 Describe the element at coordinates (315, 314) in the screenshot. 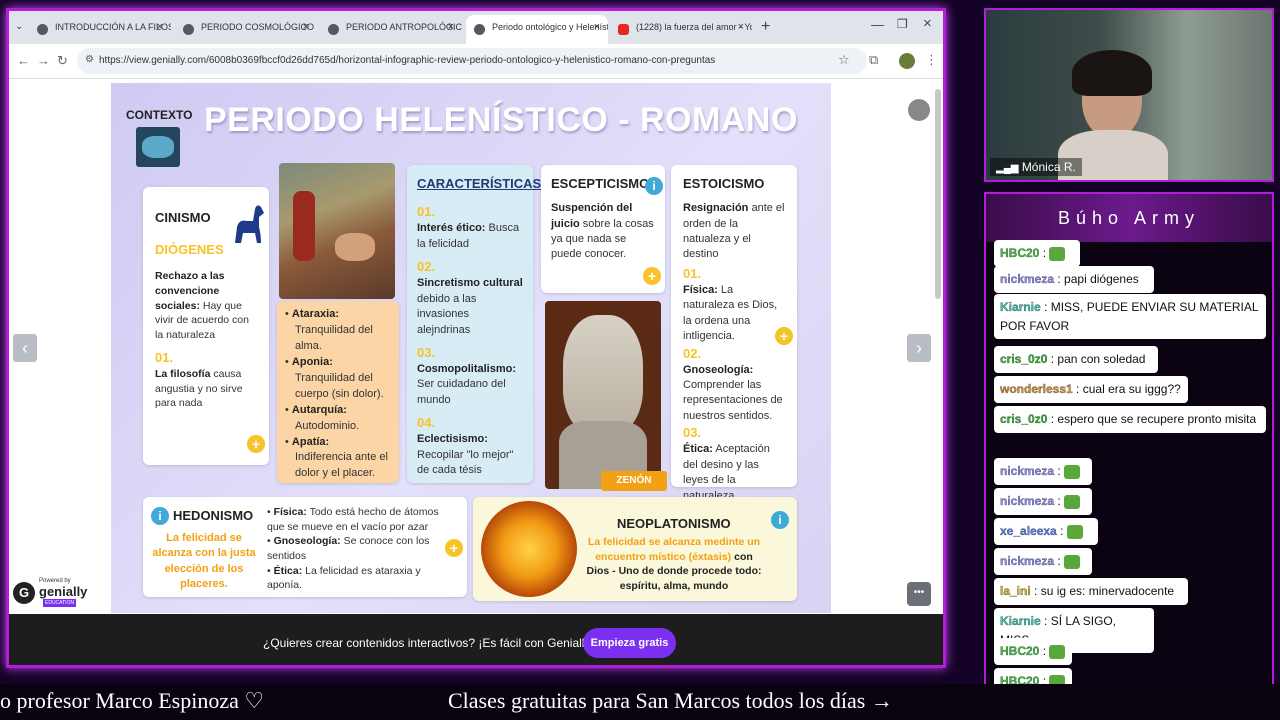

I see `concept-term: Ataraxia:` at that location.